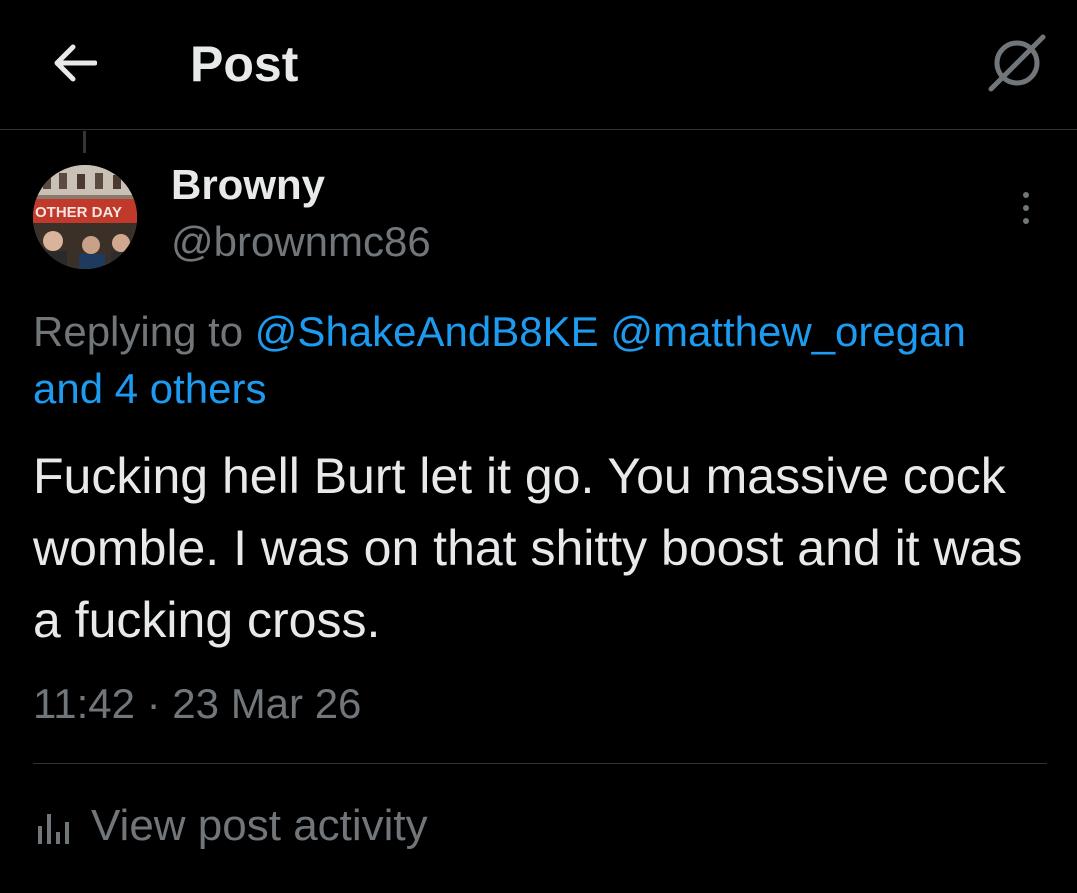 The width and height of the screenshot is (1077, 893). Describe the element at coordinates (301, 242) in the screenshot. I see `author-handle: @brownmc86` at that location.